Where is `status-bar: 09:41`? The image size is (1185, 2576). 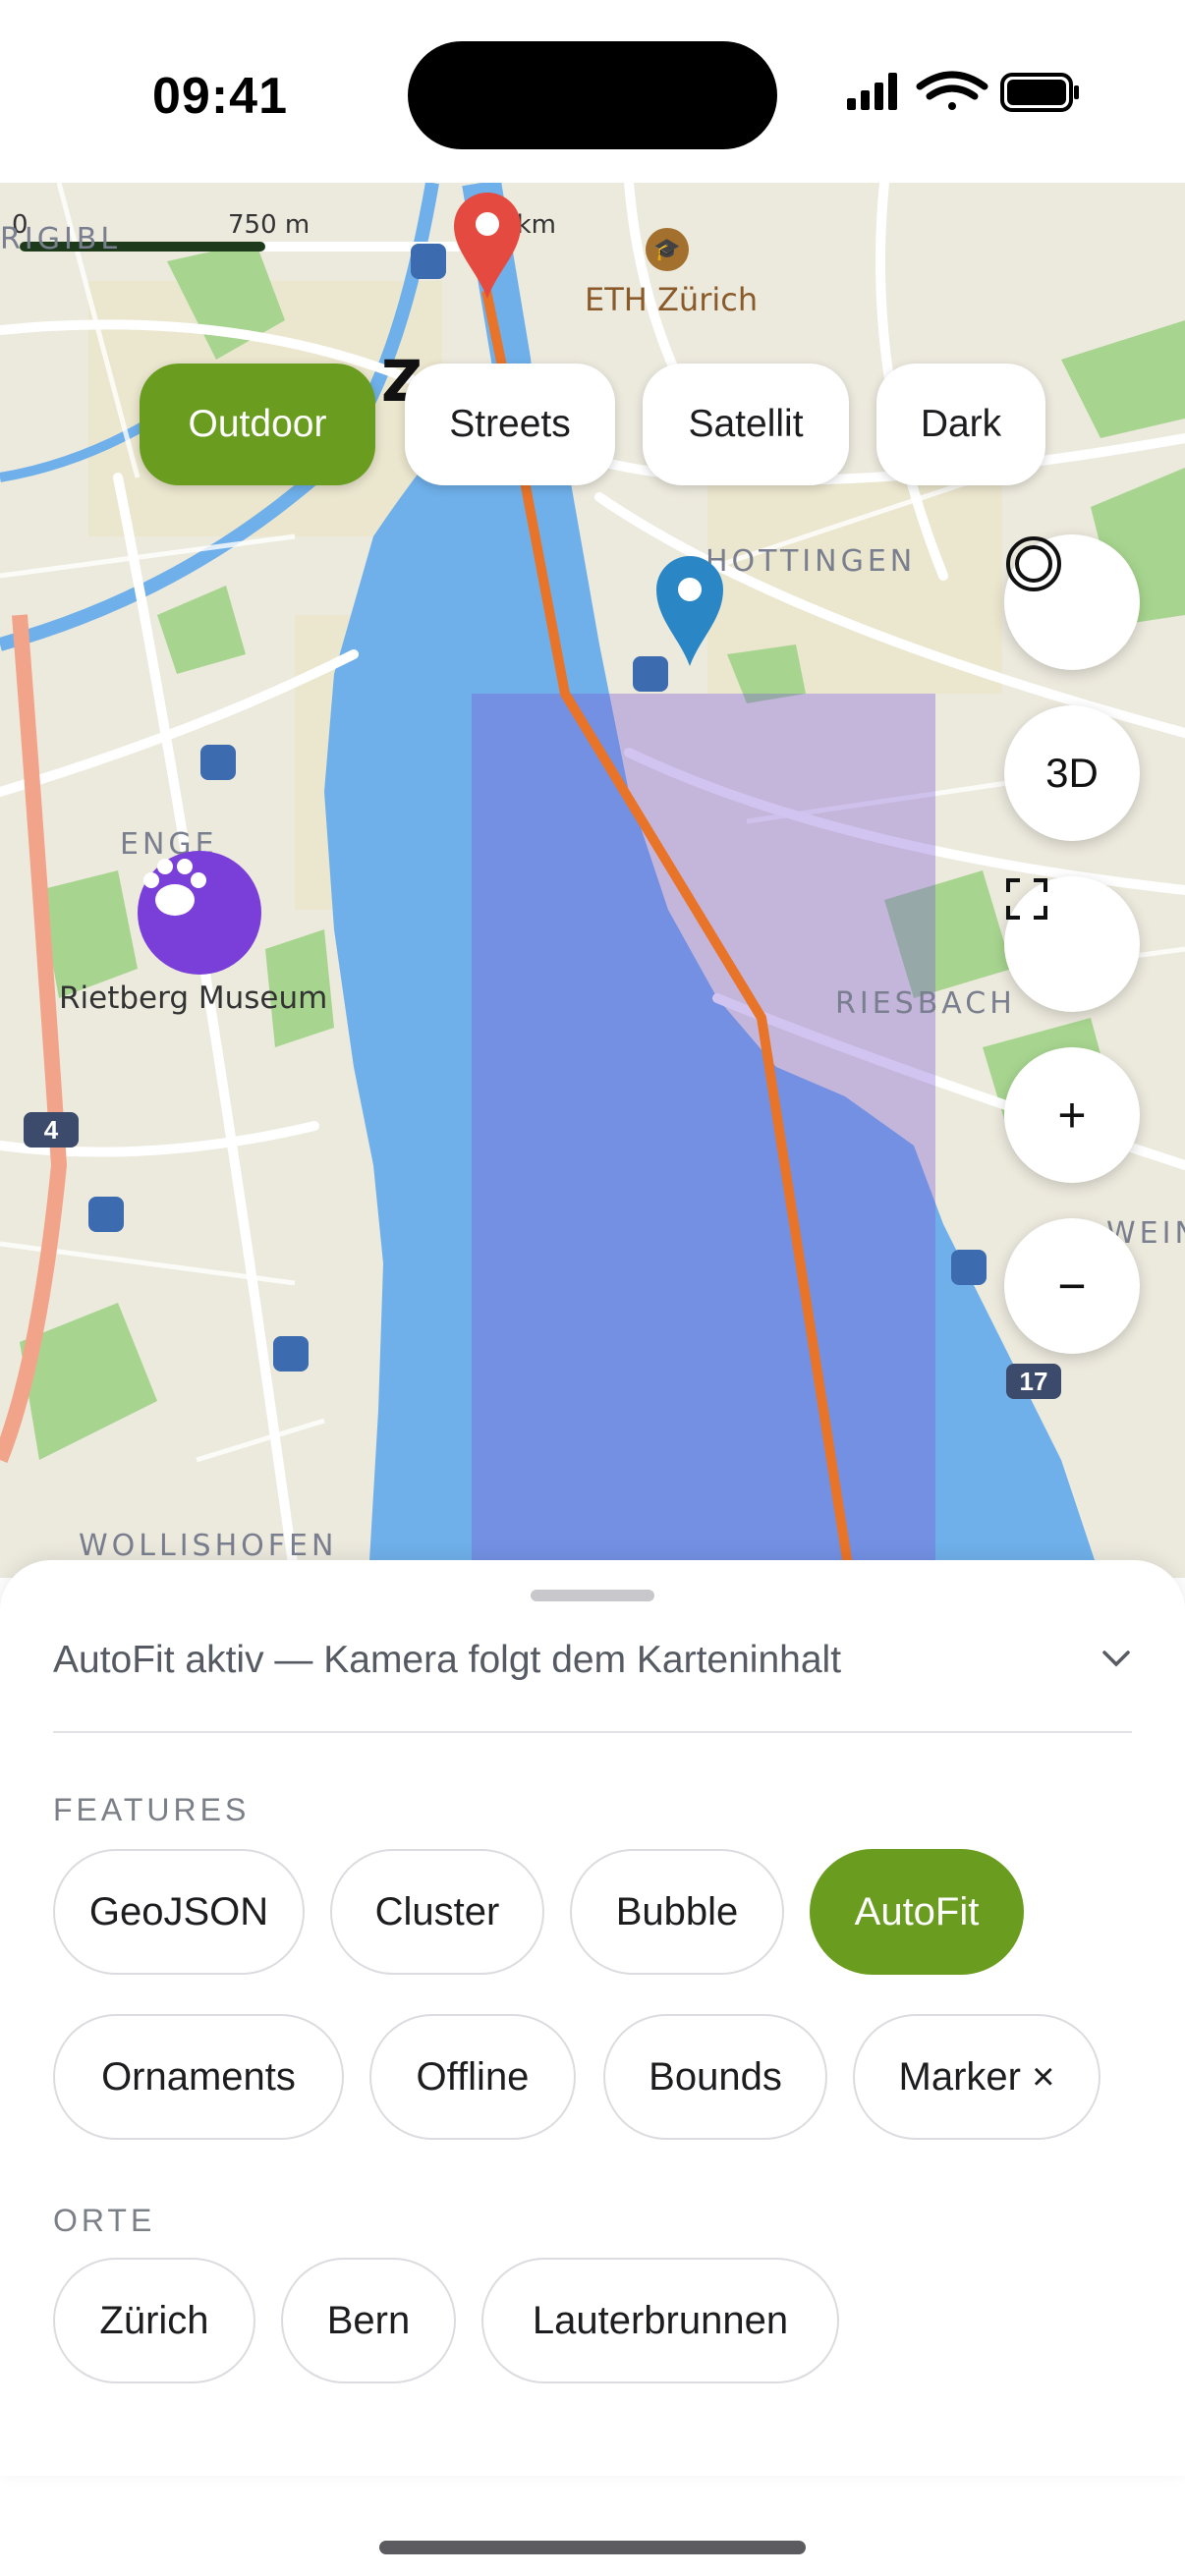
status-bar: 09:41 is located at coordinates (592, 91).